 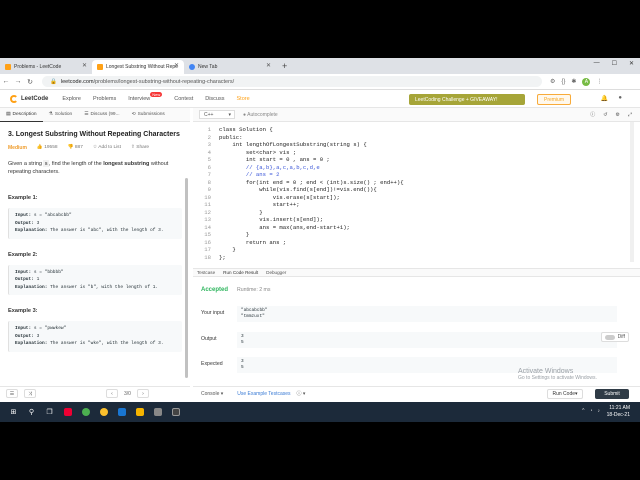 What do you see at coordinates (142, 393) in the screenshot?
I see `next-icon: ›` at bounding box center [142, 393].